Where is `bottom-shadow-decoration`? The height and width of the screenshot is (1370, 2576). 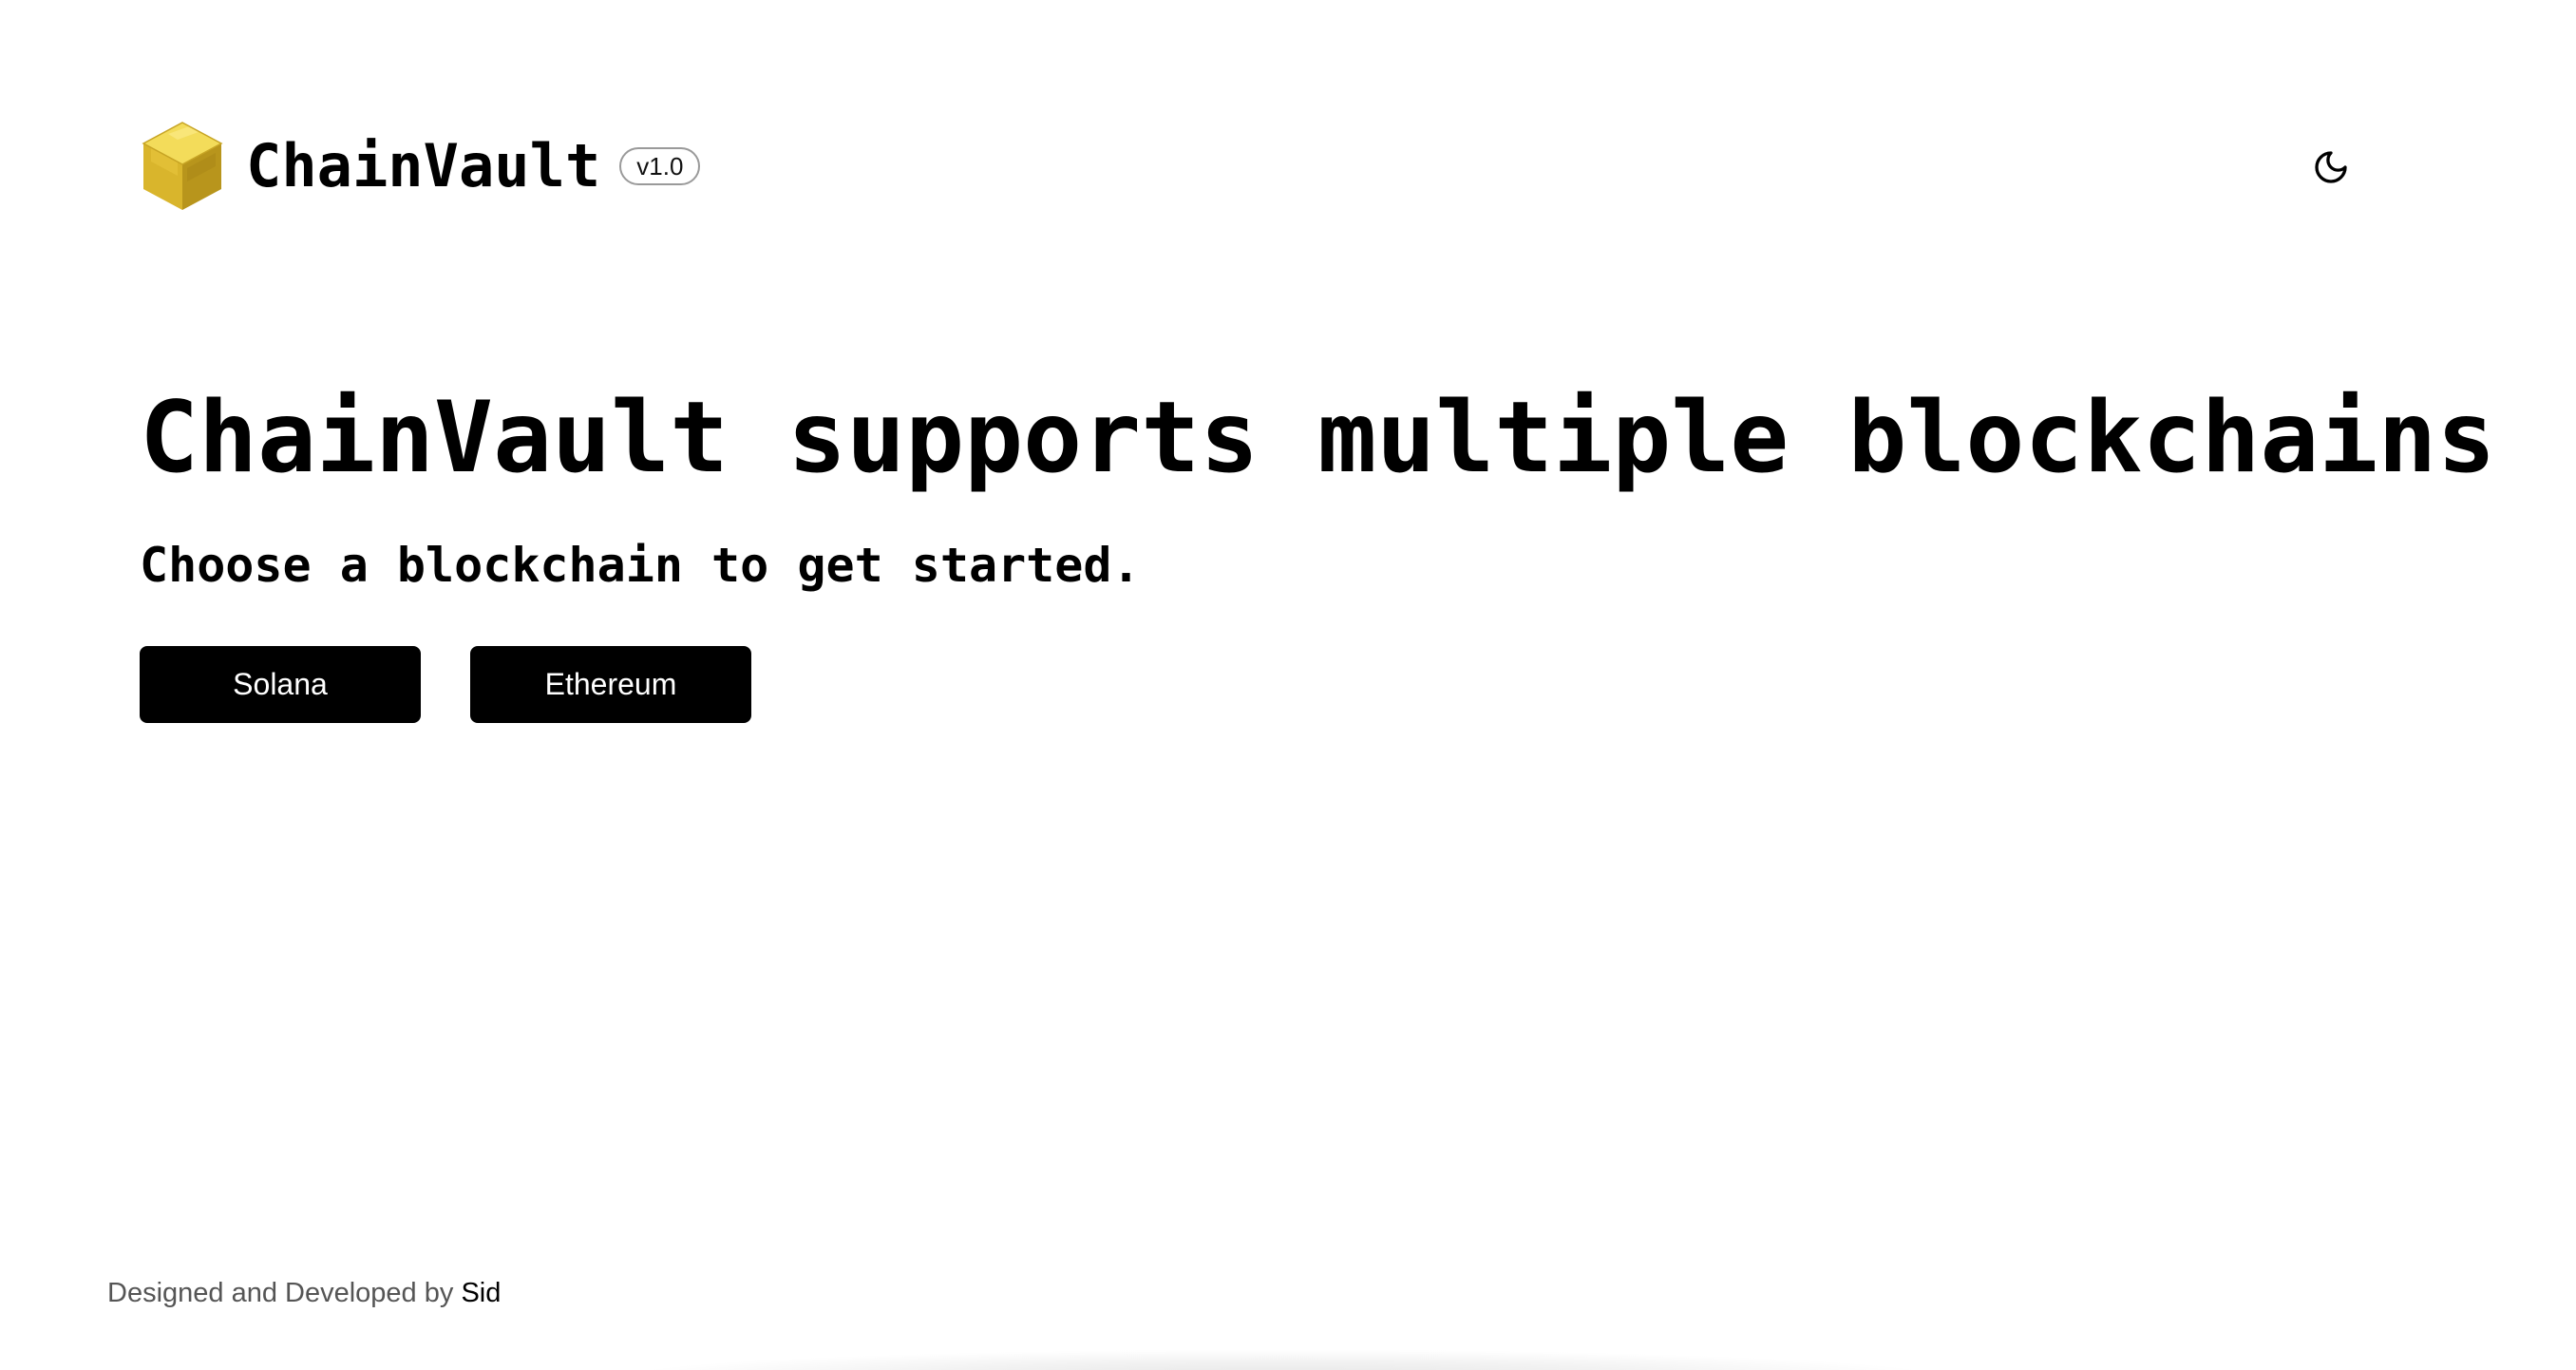 bottom-shadow-decoration is located at coordinates (1282, 1359).